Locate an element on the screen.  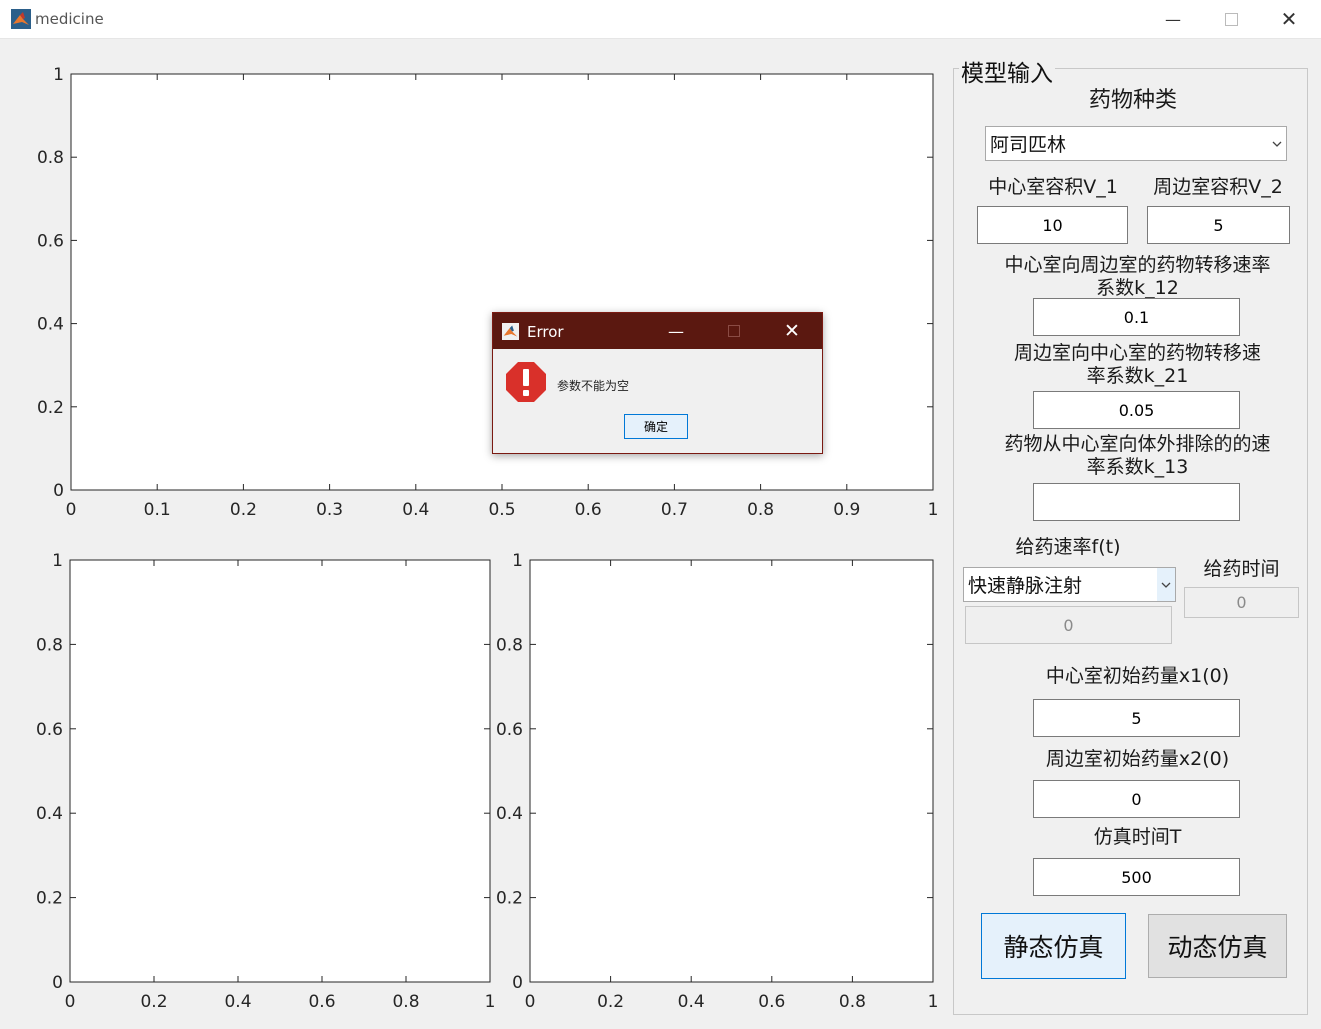
top-axes-xtick-label: 0.9 is located at coordinates (846, 510).